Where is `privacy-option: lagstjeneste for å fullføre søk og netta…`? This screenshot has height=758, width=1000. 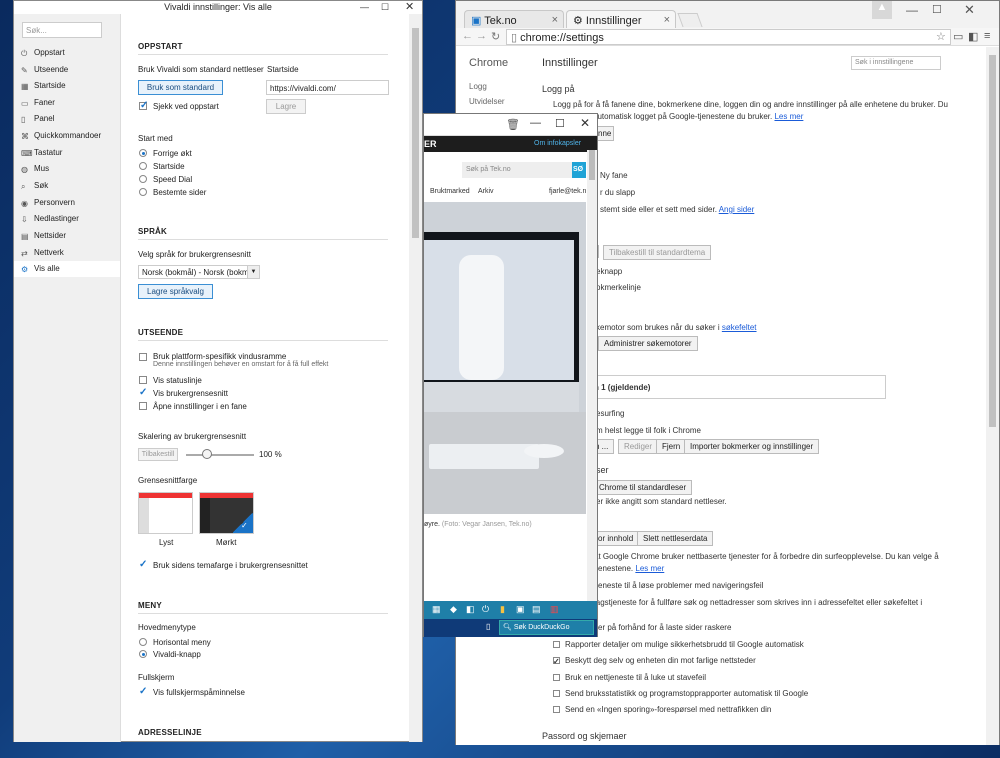
privacy-option: lagstjeneste for å fullføre søk og netta… is located at coordinates (758, 602).